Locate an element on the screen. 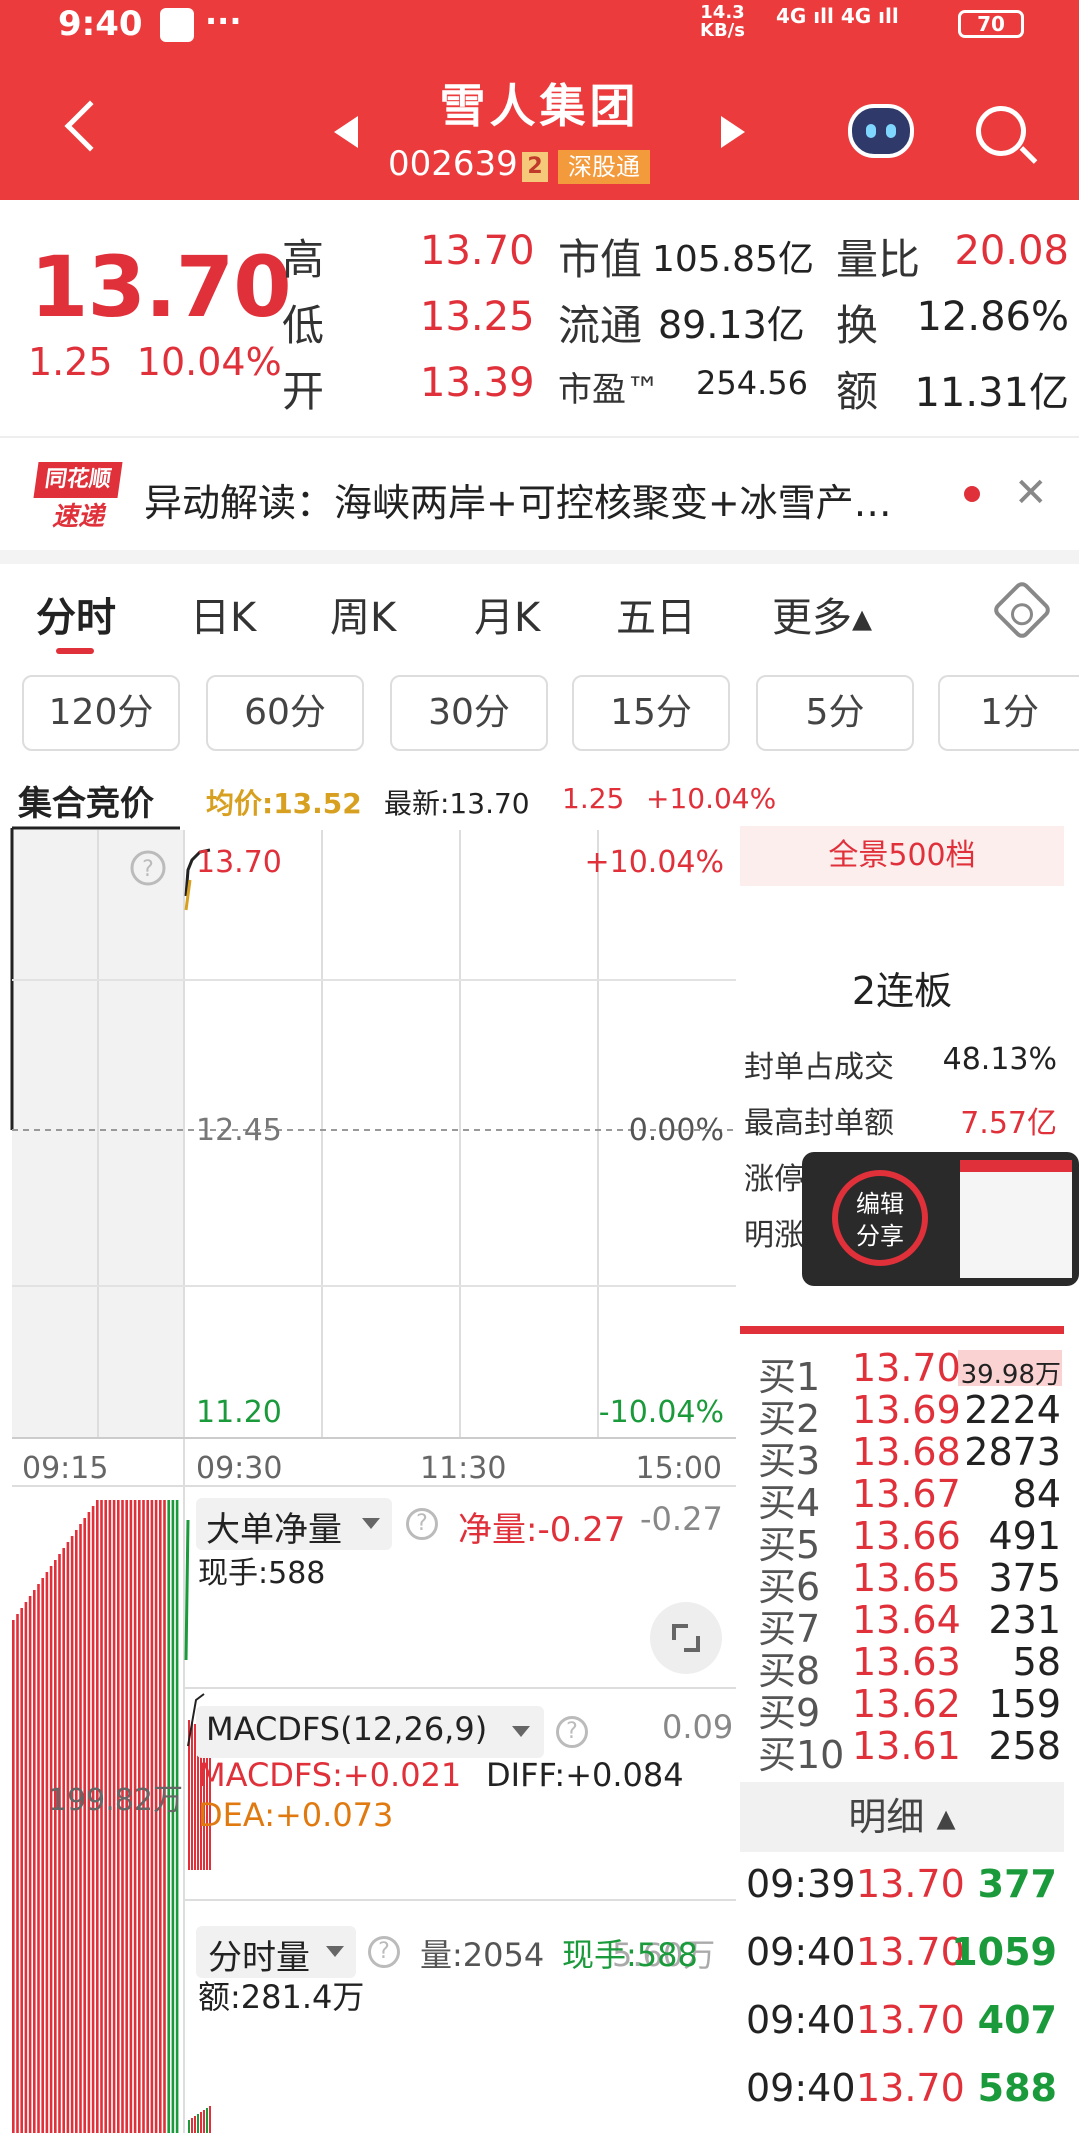 This screenshot has height=2133, width=1079. volume-hand: 现手:588 is located at coordinates (630, 1955).